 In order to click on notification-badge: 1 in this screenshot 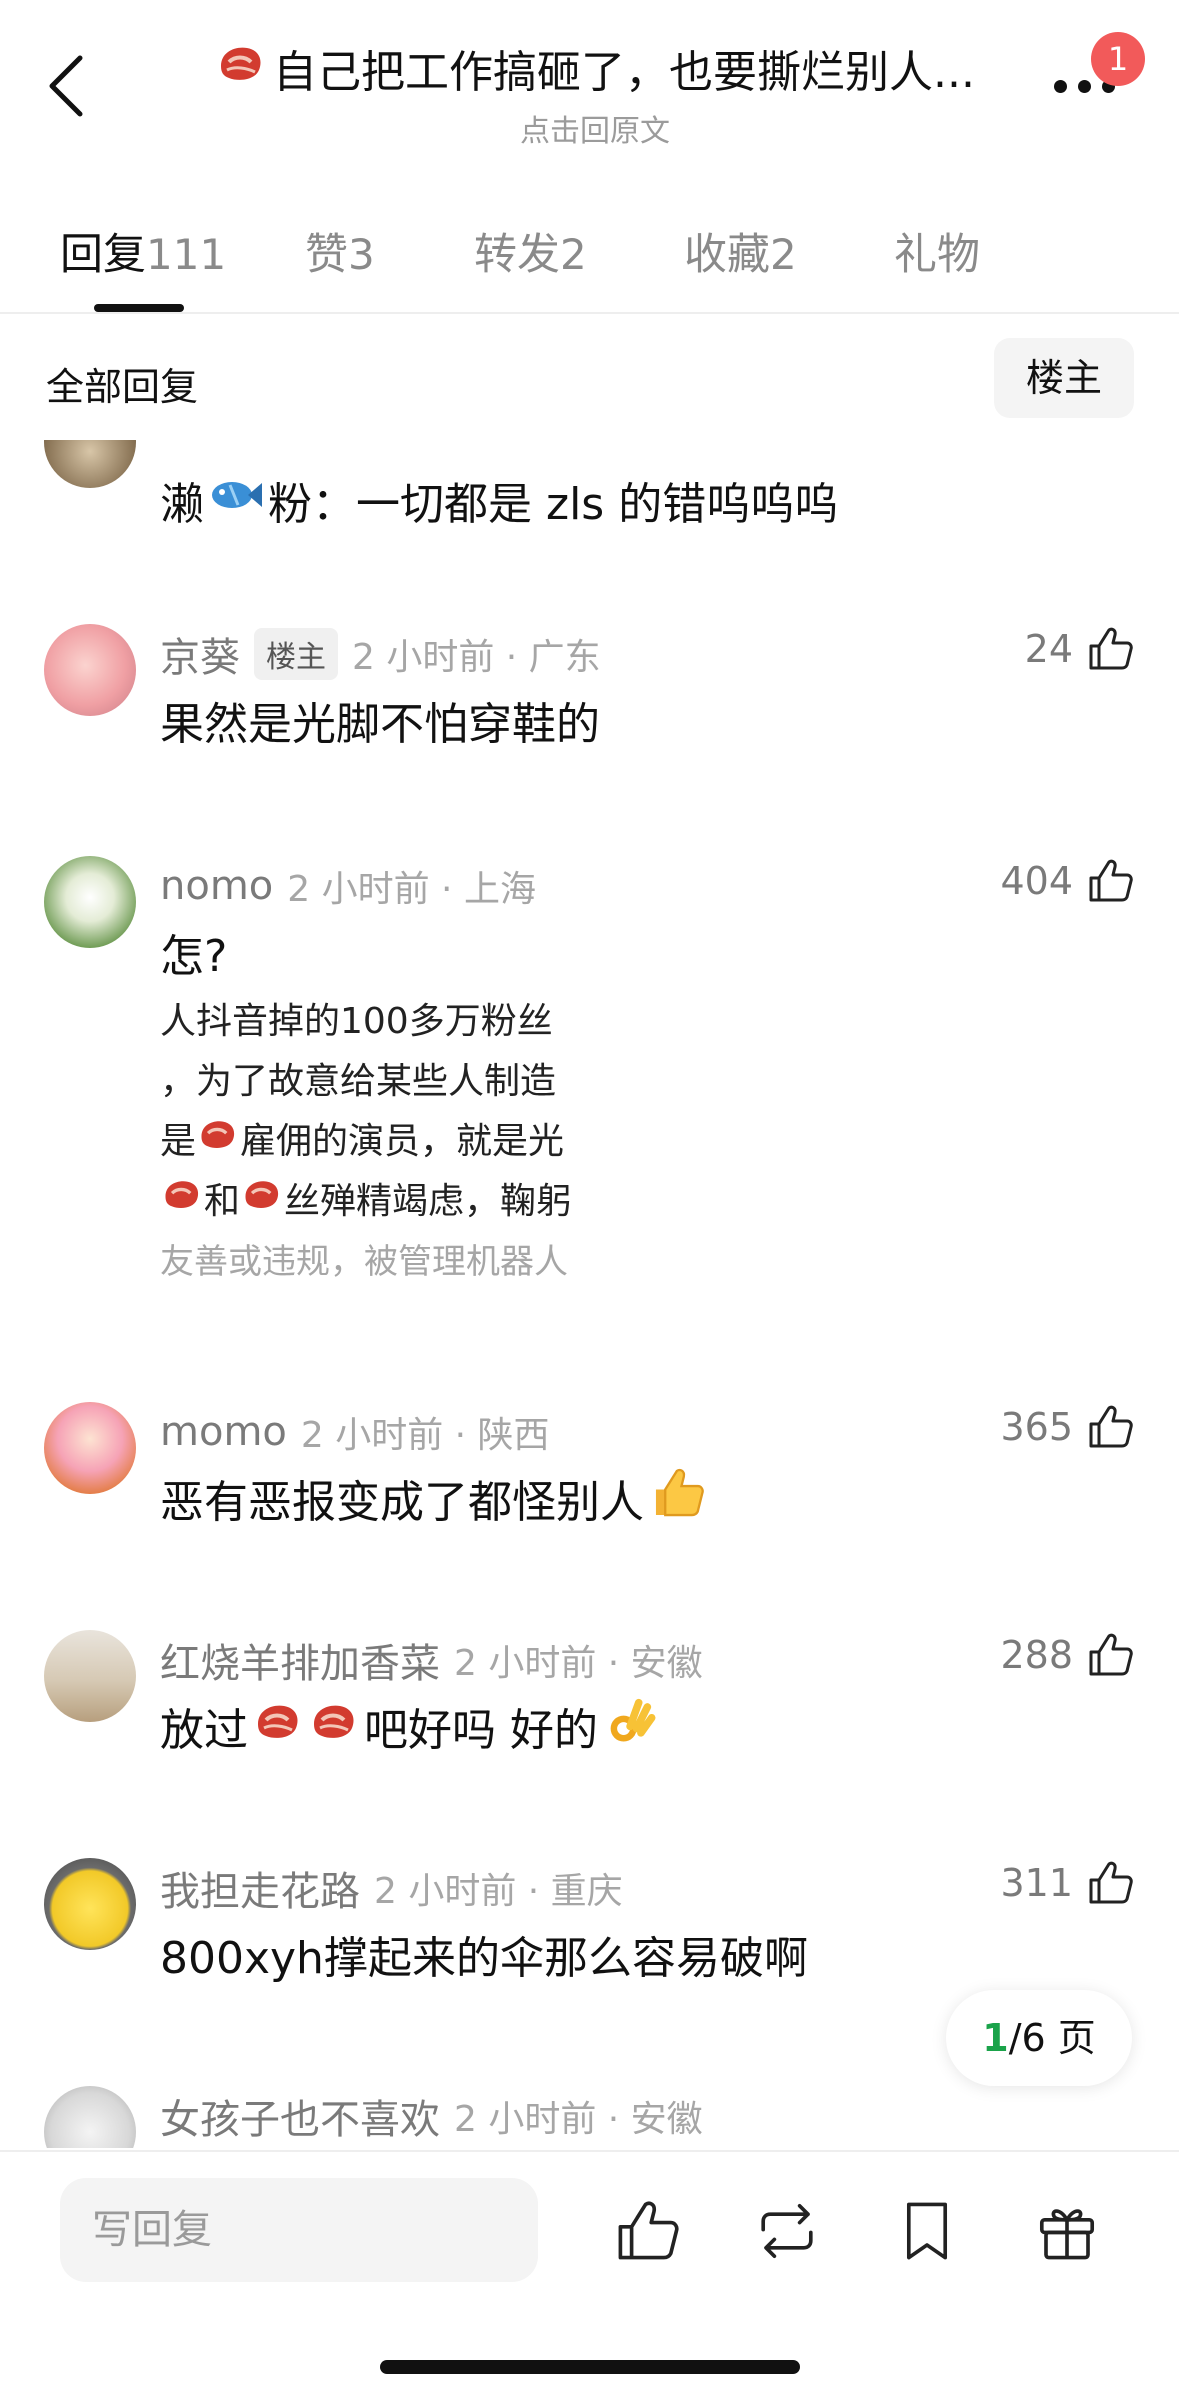, I will do `click(1118, 59)`.